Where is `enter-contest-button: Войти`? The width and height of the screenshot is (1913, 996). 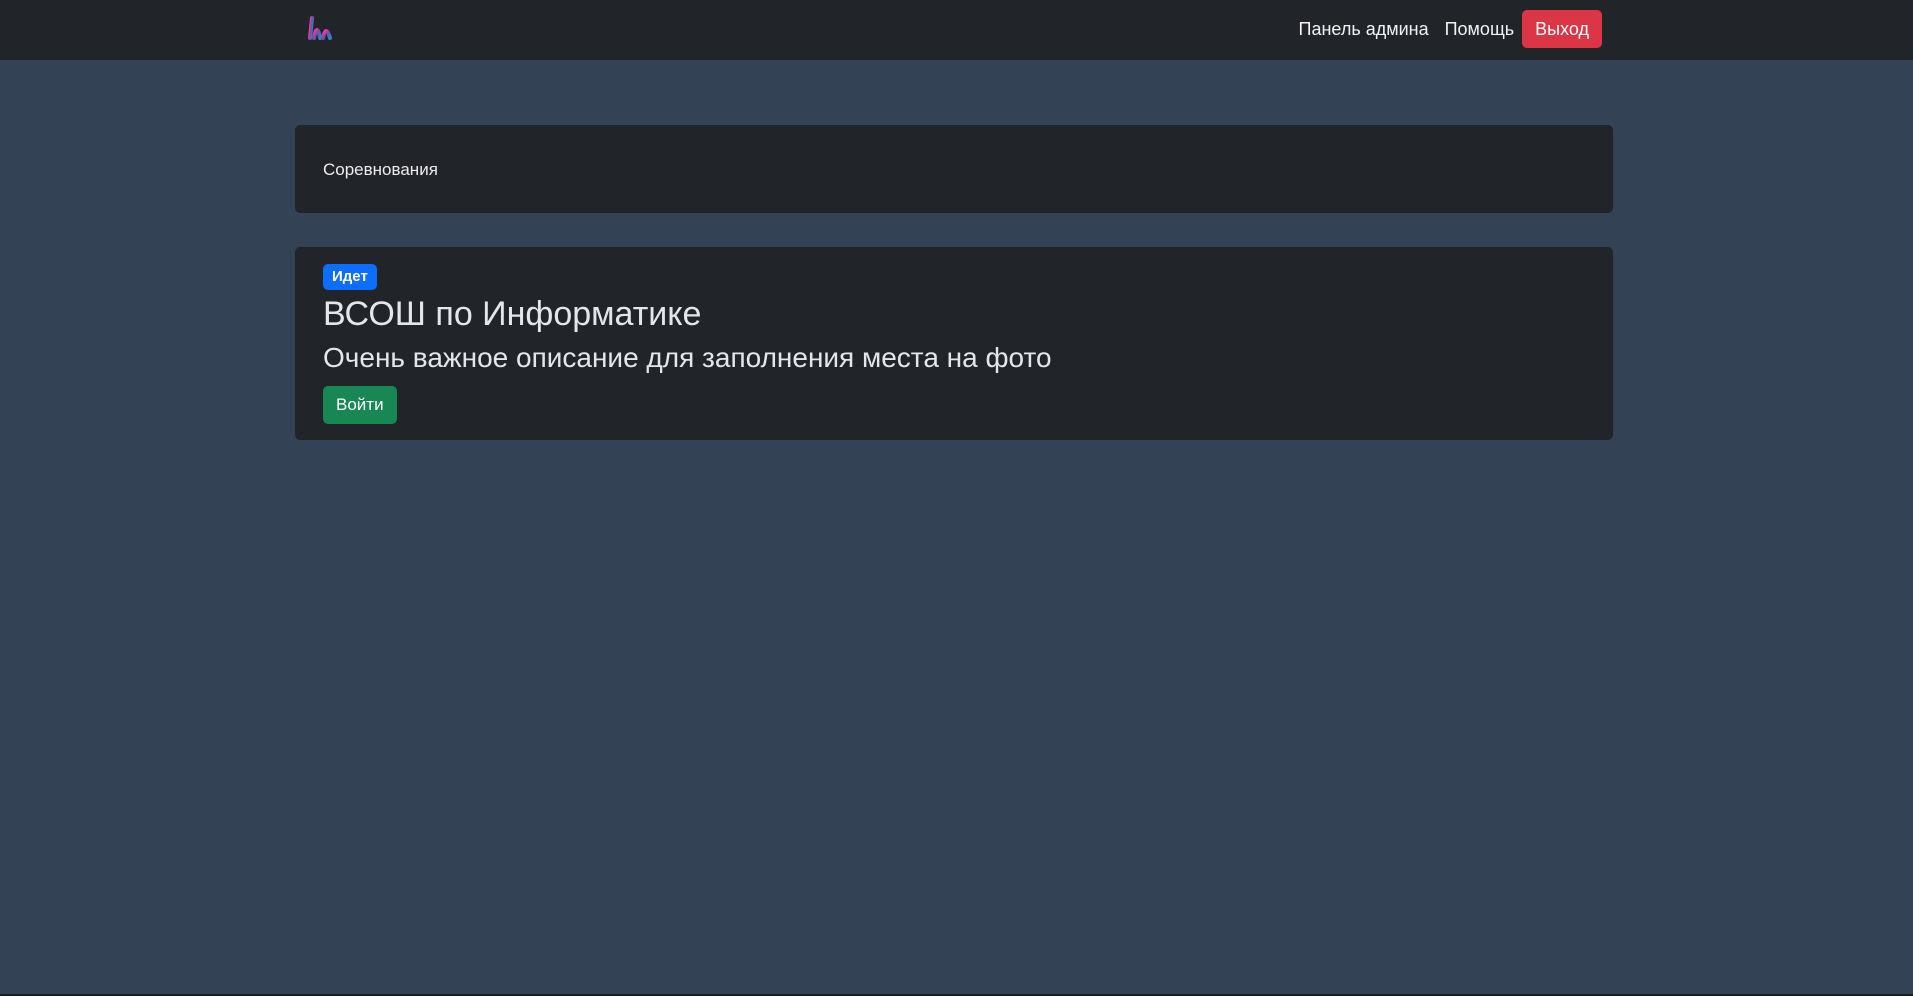 enter-contest-button: Войти is located at coordinates (360, 405).